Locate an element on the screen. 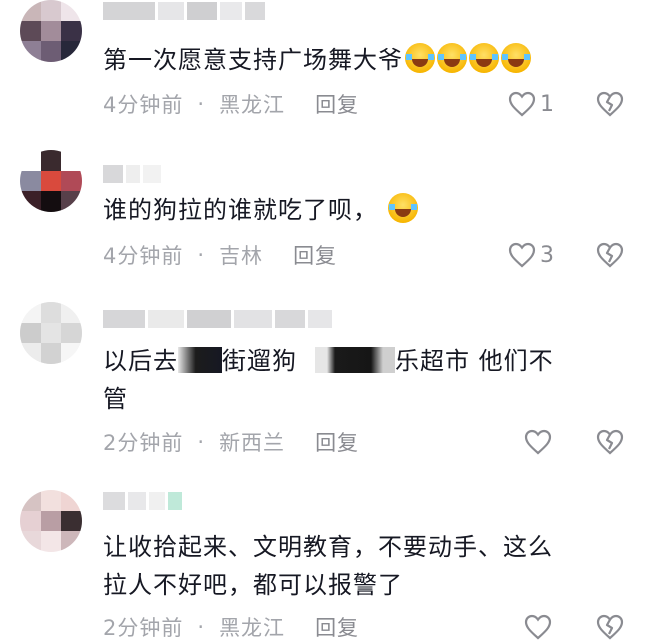 The width and height of the screenshot is (660, 642). like-count: 1 is located at coordinates (547, 104).